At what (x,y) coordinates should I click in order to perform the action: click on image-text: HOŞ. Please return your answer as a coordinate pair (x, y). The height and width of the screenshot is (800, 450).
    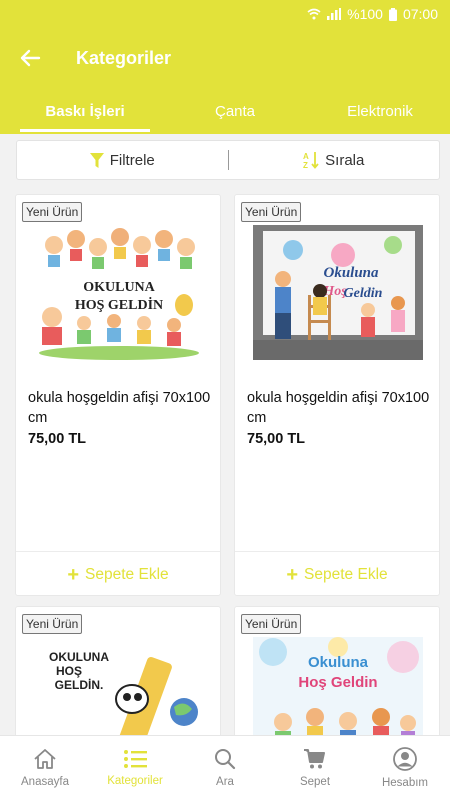
    Looking at the image, I should click on (69, 671).